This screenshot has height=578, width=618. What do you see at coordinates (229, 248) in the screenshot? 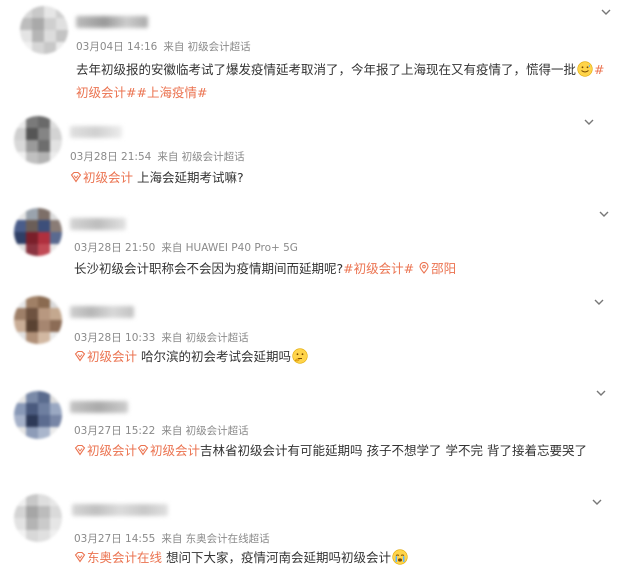
I see `post-source: 来自 HUAWEI P40 Pro+ 5G` at bounding box center [229, 248].